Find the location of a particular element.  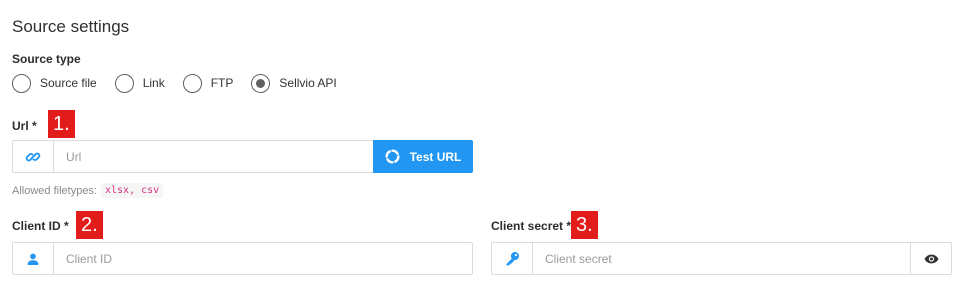

url-field is located at coordinates (193, 156).